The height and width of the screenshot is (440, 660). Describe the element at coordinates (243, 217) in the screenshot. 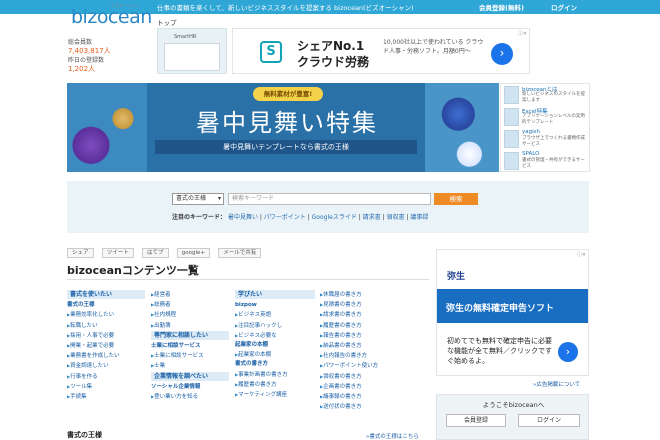

I see `keyword-link: 暑中見舞い` at that location.